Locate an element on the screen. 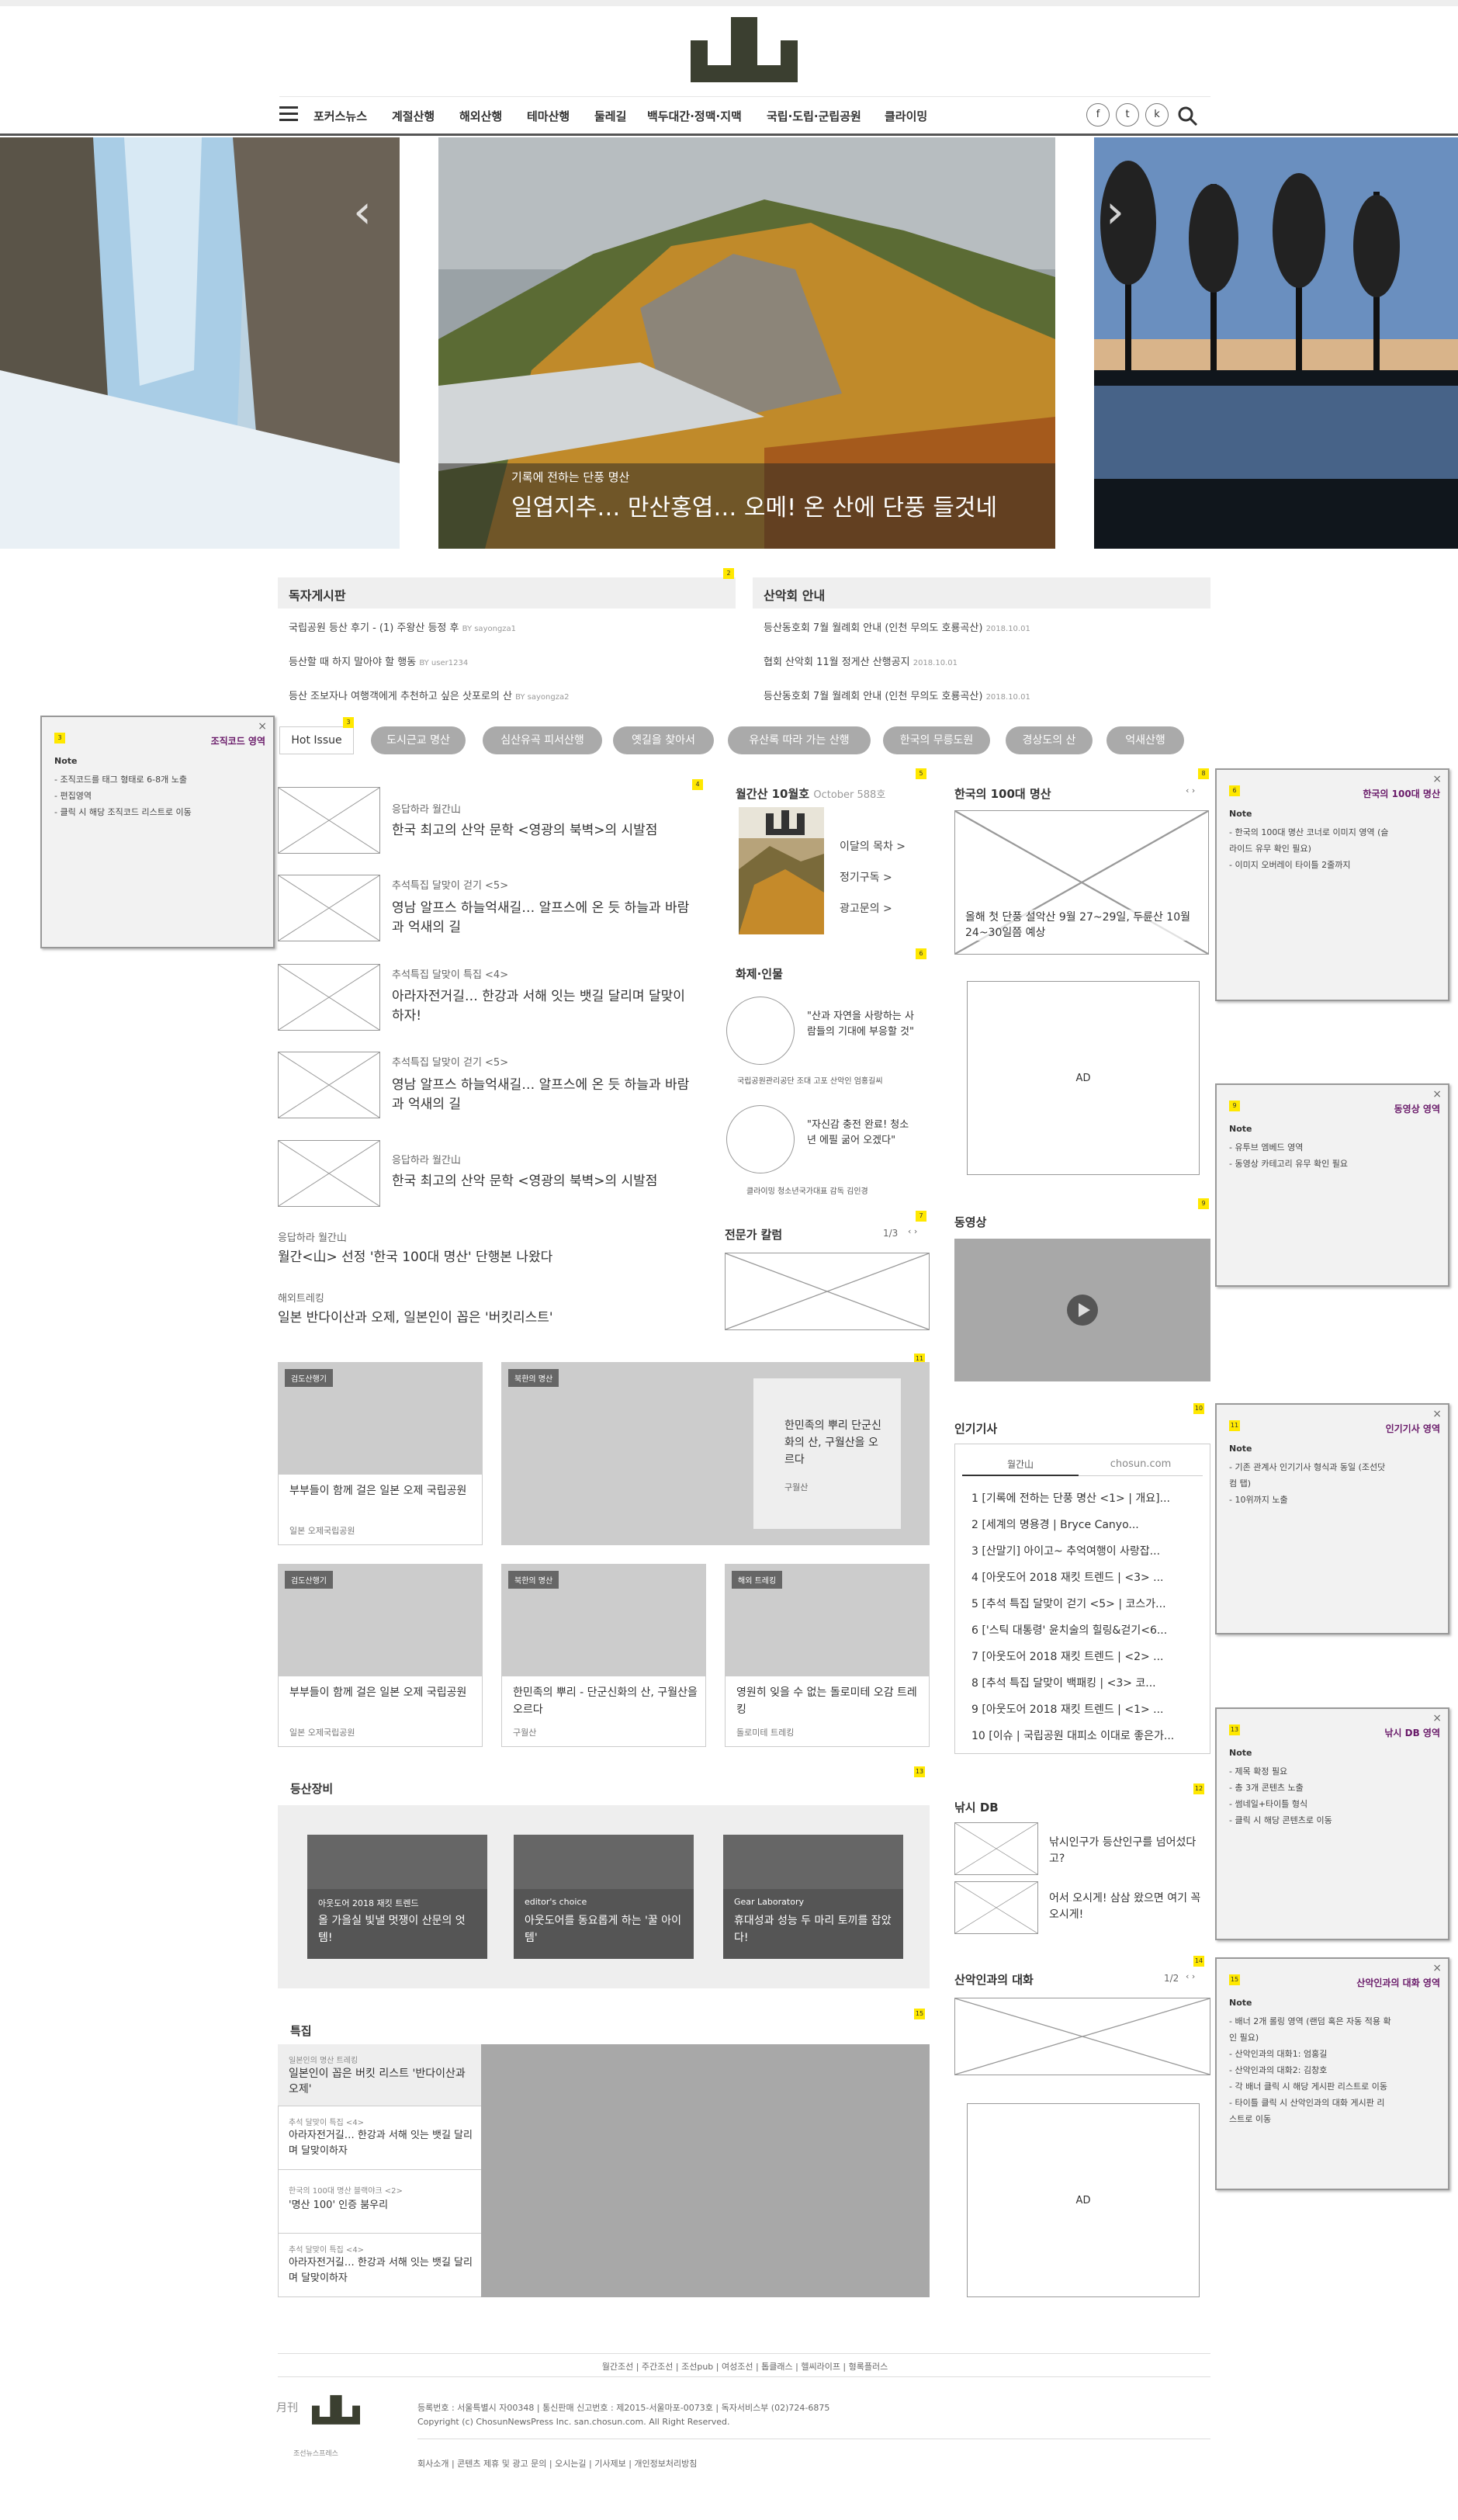 This screenshot has width=1458, height=2520. people-title: 화제·인물 is located at coordinates (759, 974).